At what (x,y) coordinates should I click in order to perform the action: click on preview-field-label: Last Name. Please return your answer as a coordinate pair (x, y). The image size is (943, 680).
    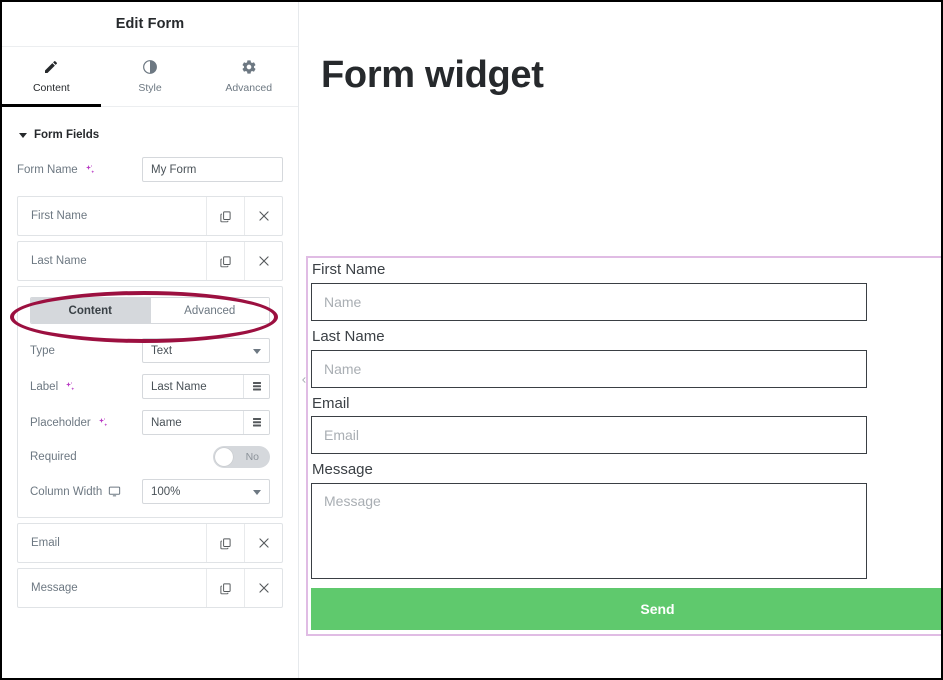
    Looking at the image, I should click on (348, 336).